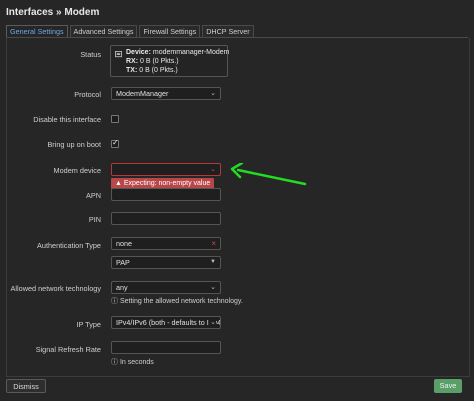 The image size is (474, 401). Describe the element at coordinates (166, 169) in the screenshot. I see `modem-device-select: ⌄` at that location.